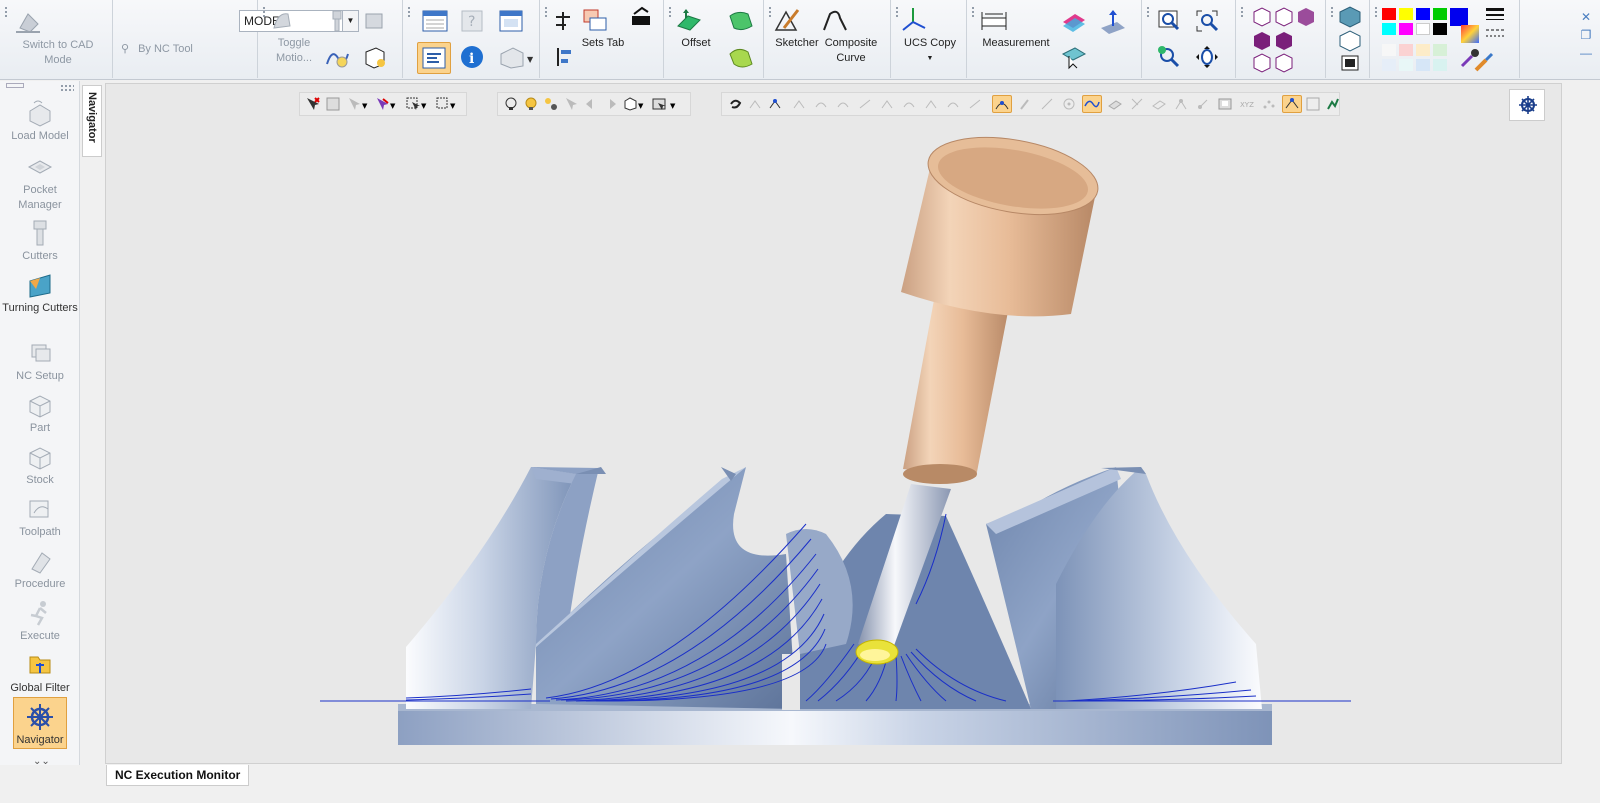 This screenshot has width=1600, height=803. Describe the element at coordinates (510, 21) in the screenshot. I see `window-icon` at that location.